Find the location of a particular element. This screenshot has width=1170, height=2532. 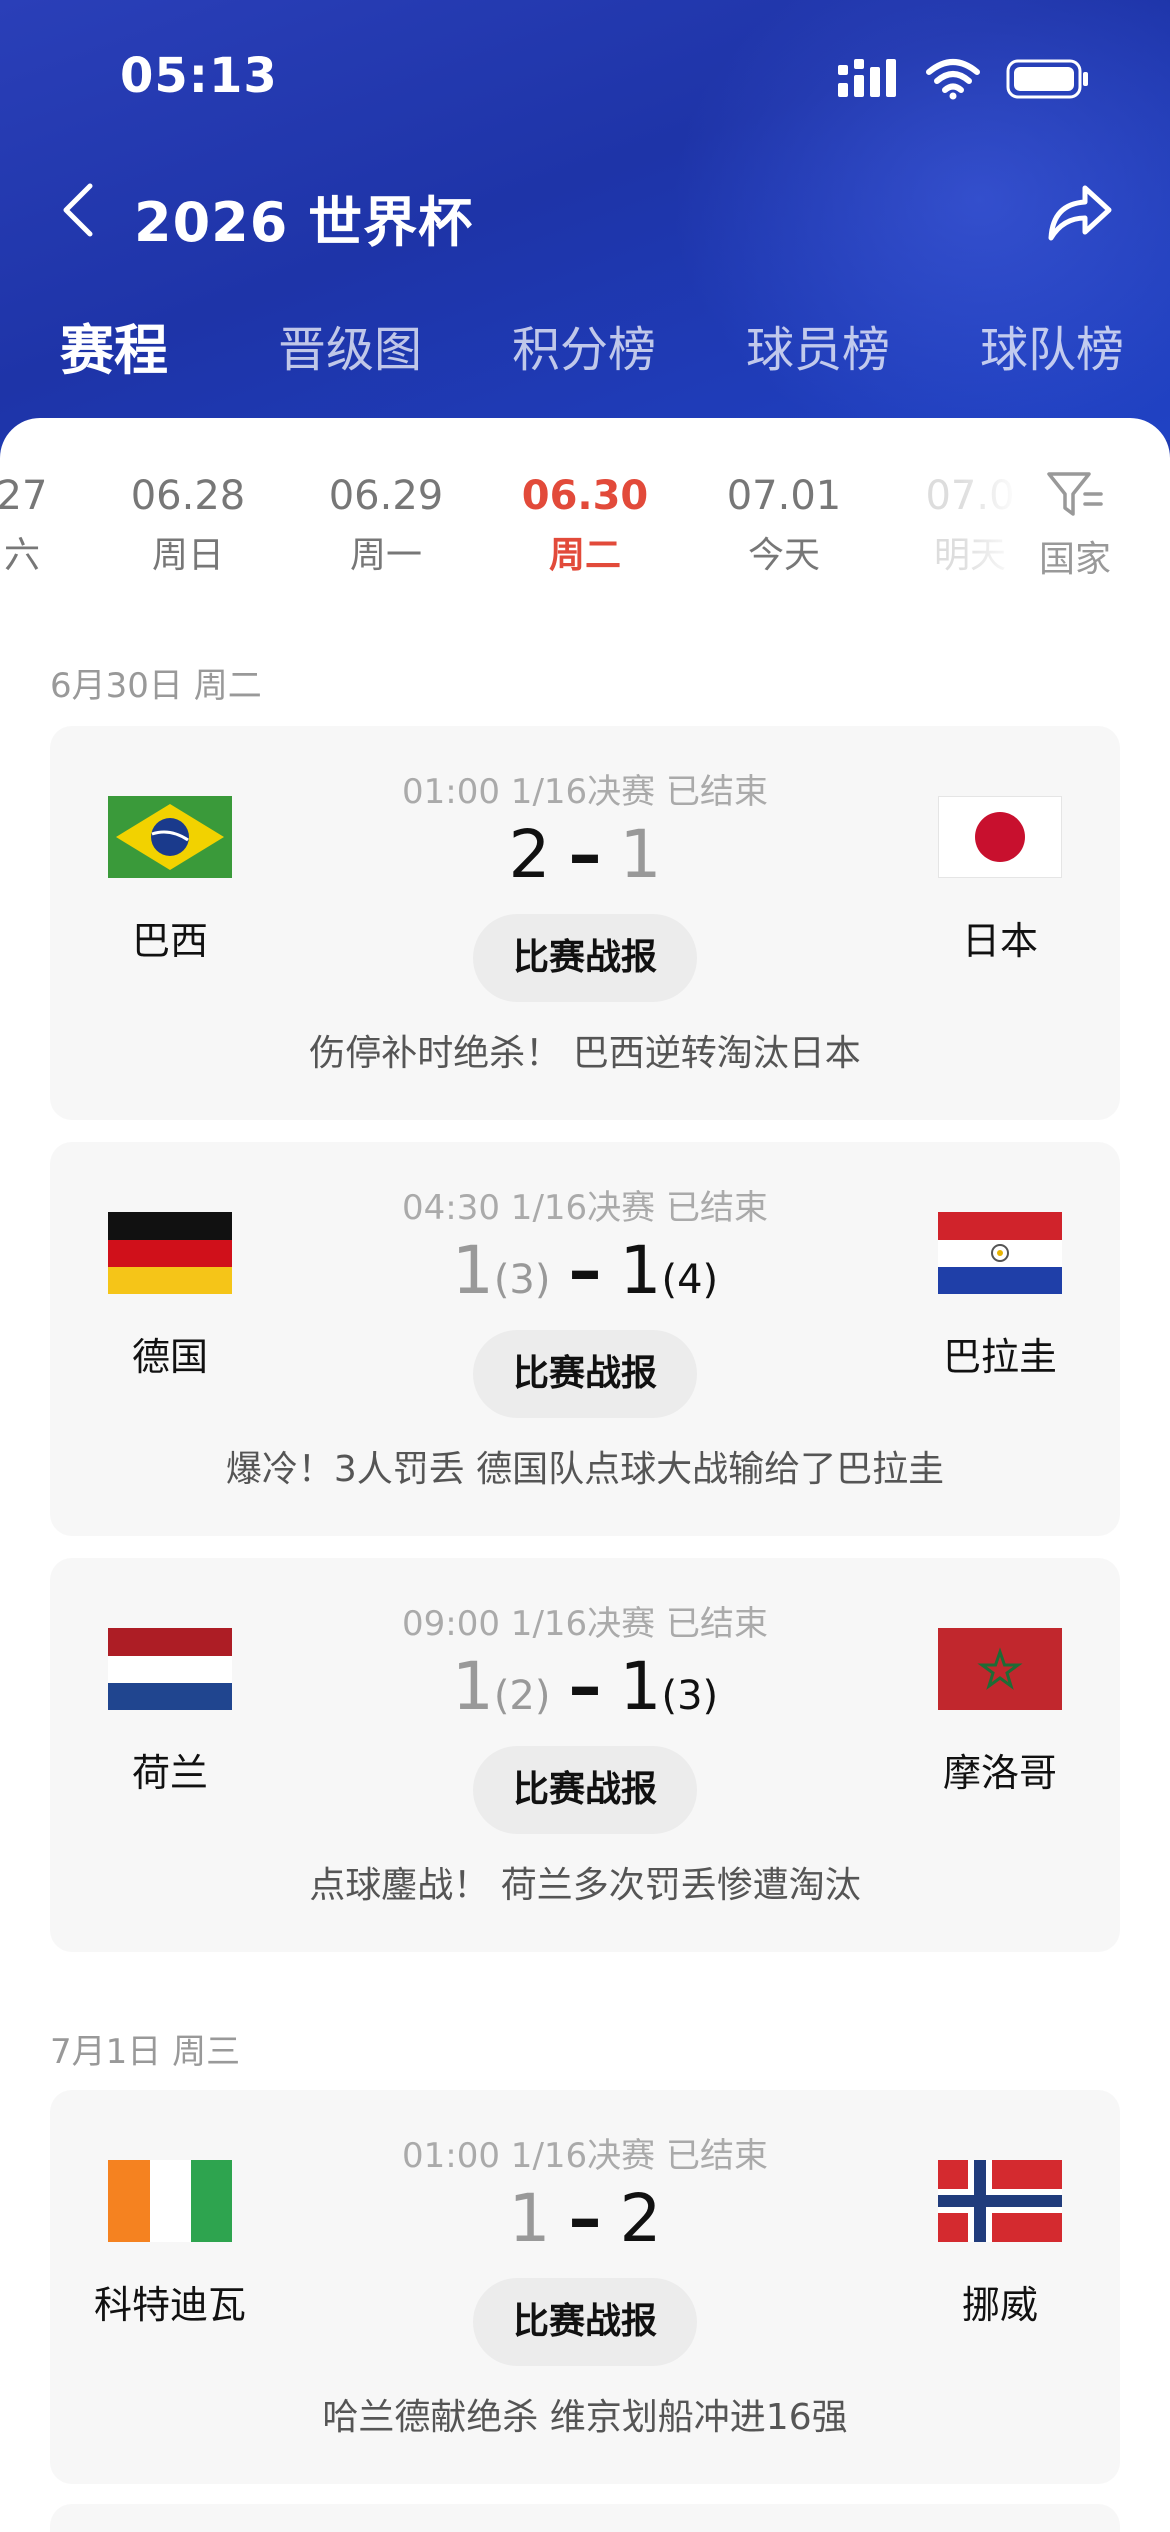

share-icon is located at coordinates (1080, 213).